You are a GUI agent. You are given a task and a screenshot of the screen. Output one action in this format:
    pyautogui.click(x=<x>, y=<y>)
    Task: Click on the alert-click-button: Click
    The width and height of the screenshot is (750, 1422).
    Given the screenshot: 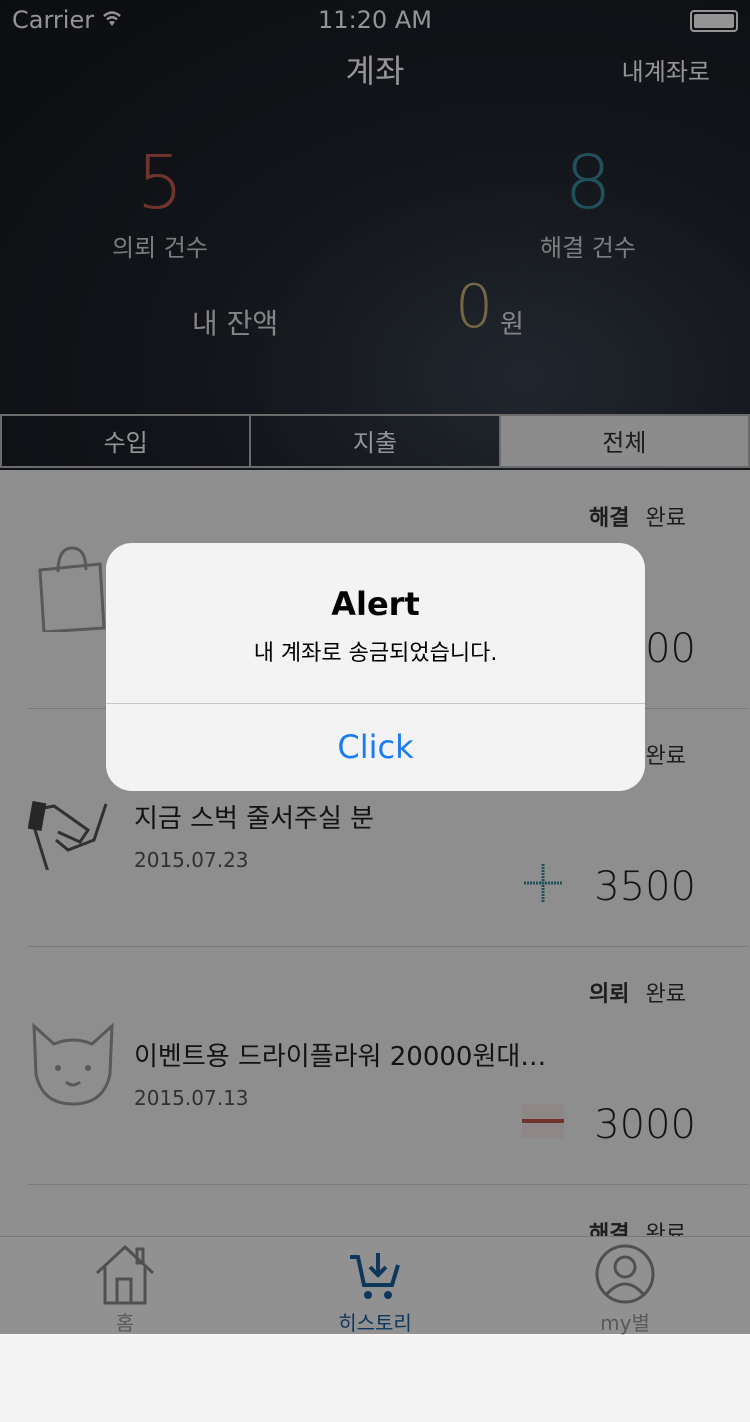 What is the action you would take?
    pyautogui.click(x=375, y=747)
    